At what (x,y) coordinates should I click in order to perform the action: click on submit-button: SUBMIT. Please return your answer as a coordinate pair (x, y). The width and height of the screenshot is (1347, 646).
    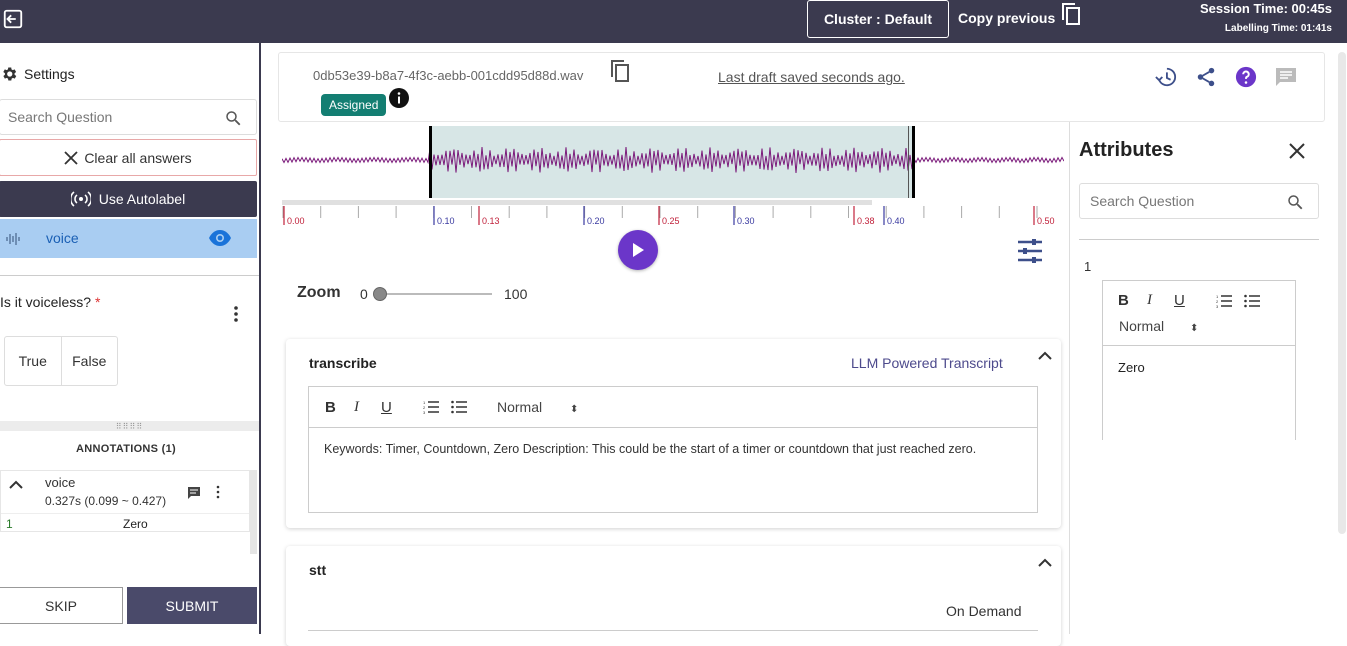
    Looking at the image, I should click on (192, 605).